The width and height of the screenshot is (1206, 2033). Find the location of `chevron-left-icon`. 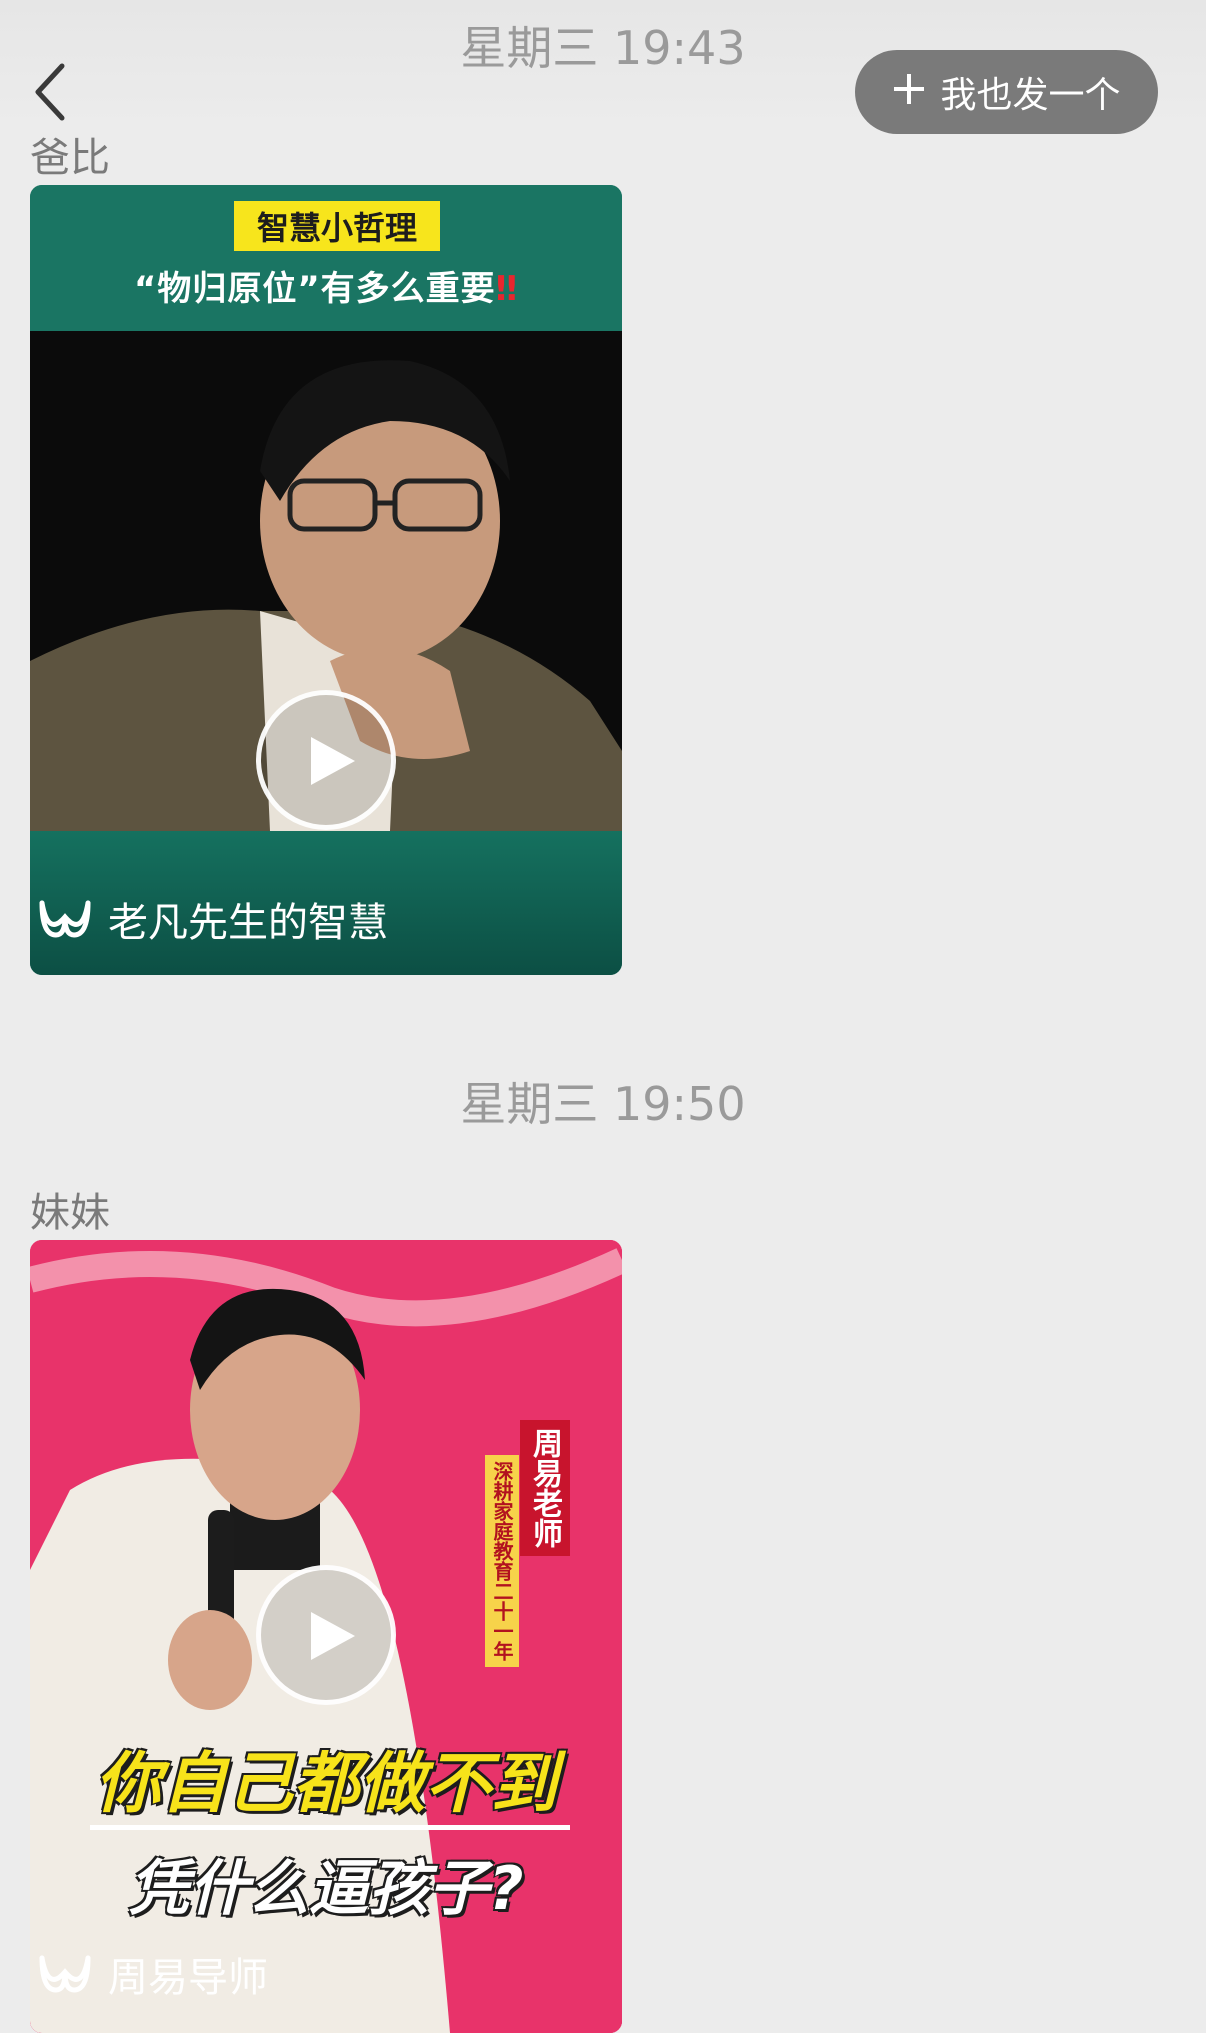

chevron-left-icon is located at coordinates (50, 92).